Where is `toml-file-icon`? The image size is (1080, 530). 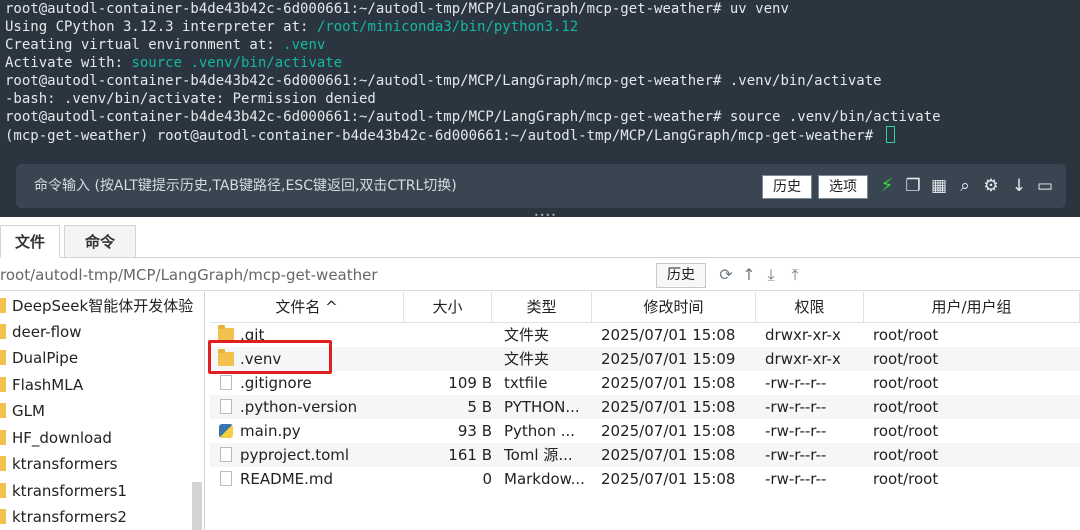
toml-file-icon is located at coordinates (226, 454).